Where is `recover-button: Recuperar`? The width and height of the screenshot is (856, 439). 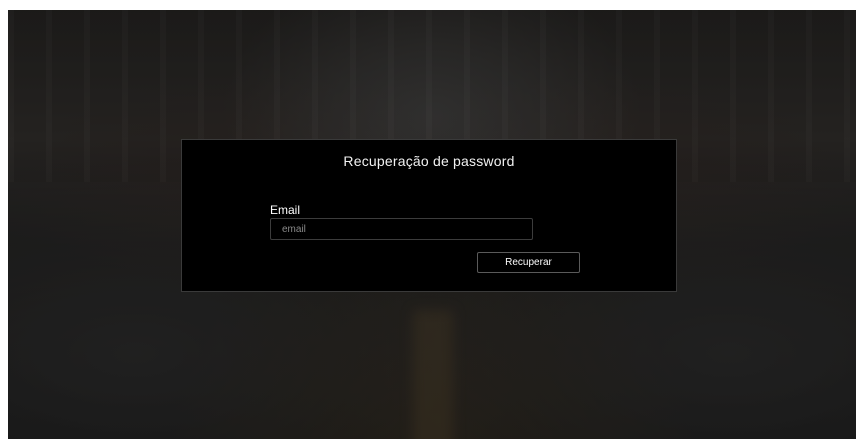
recover-button: Recuperar is located at coordinates (528, 262).